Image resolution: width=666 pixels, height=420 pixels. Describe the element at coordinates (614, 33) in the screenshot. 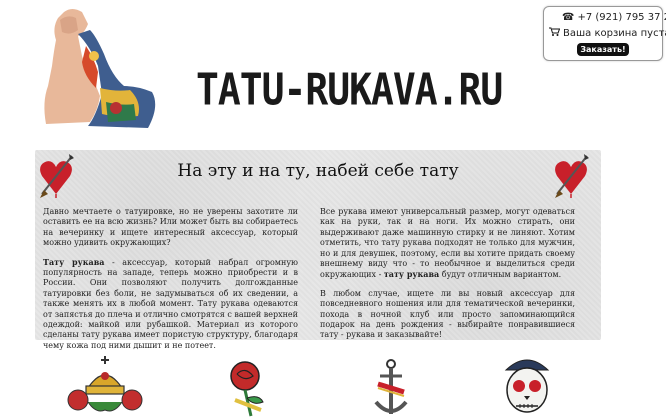

I see `cart-status: Ваша корзина пуста` at that location.